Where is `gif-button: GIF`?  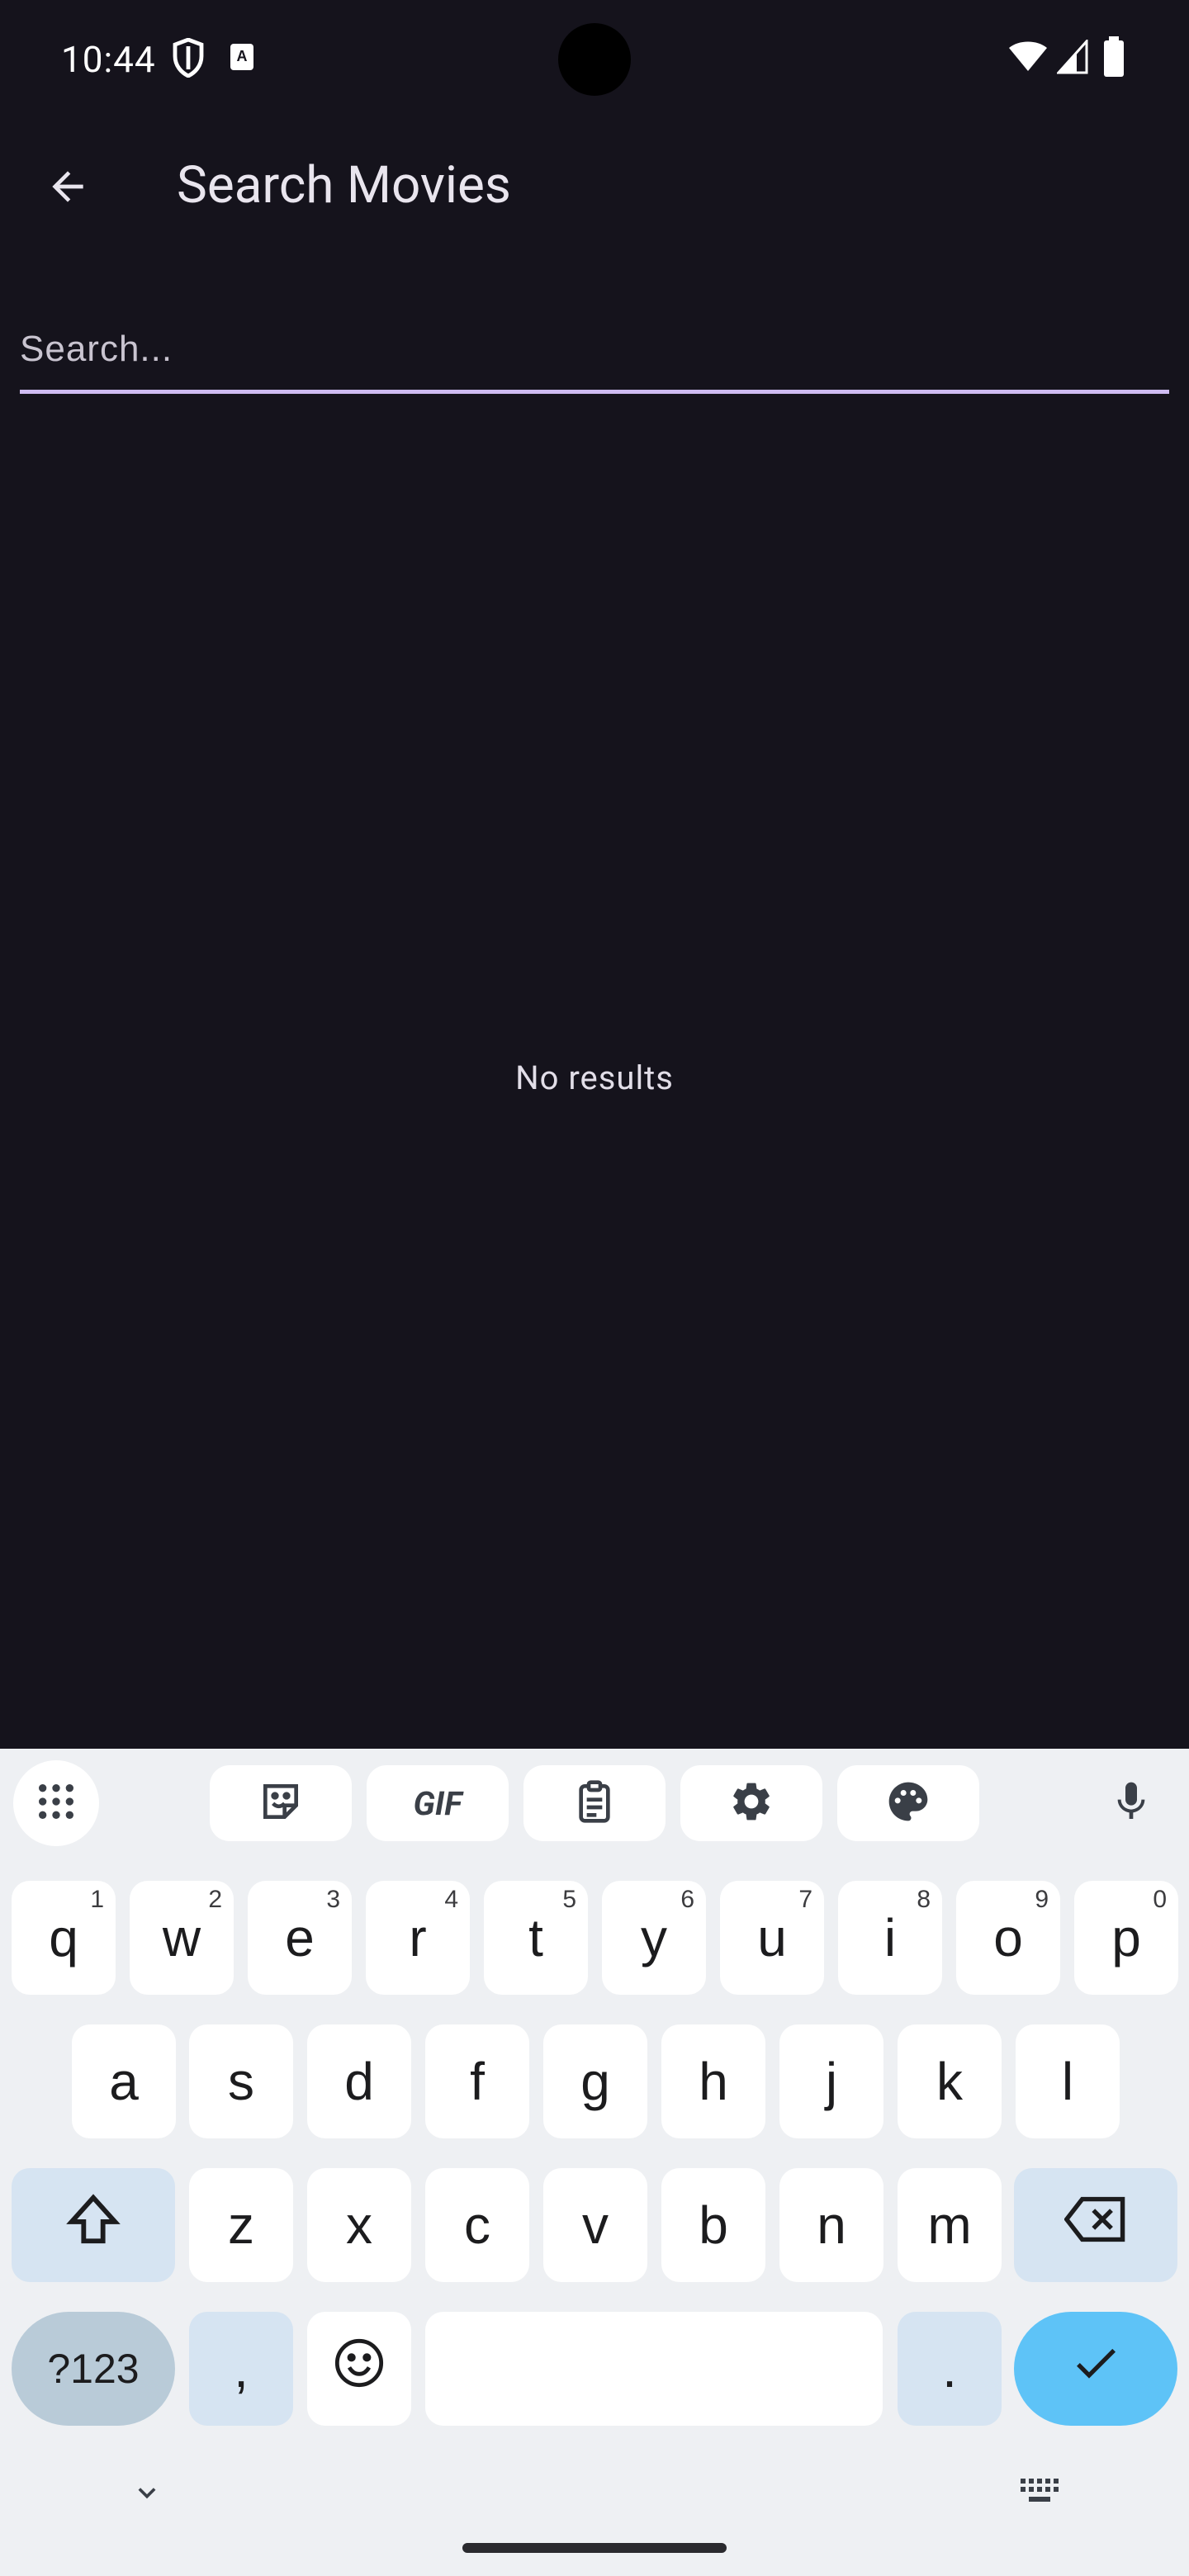 gif-button: GIF is located at coordinates (438, 1803).